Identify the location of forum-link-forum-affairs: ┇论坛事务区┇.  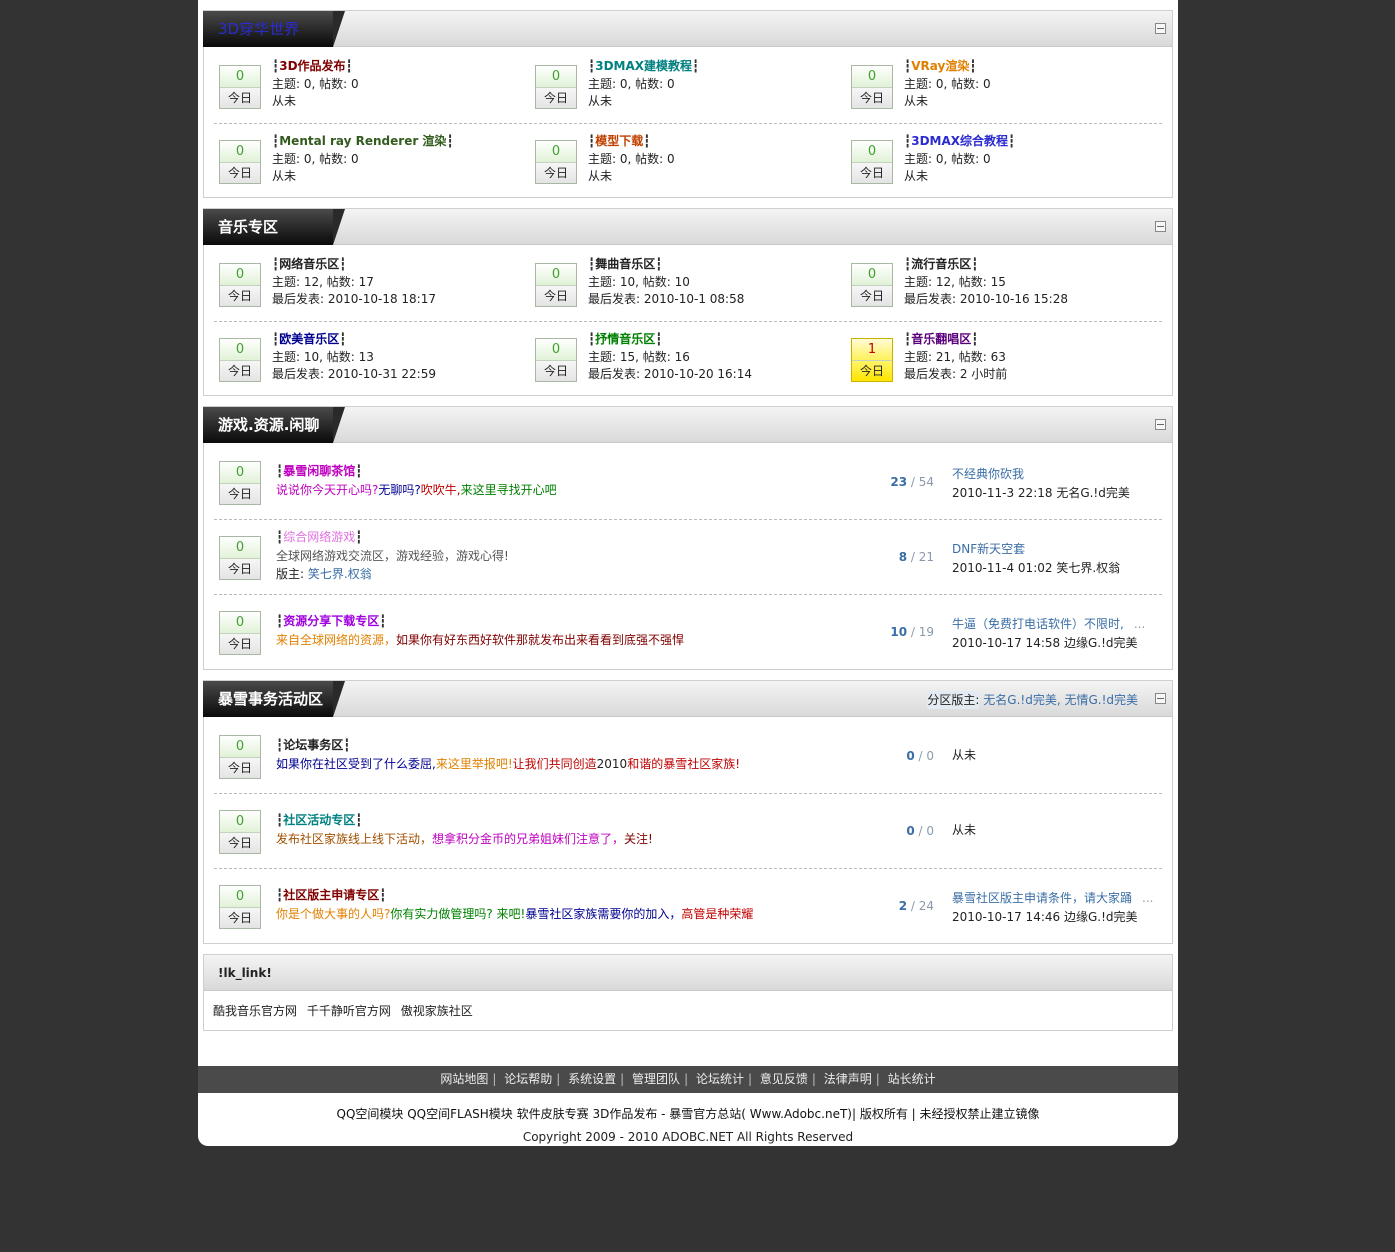
(508, 745).